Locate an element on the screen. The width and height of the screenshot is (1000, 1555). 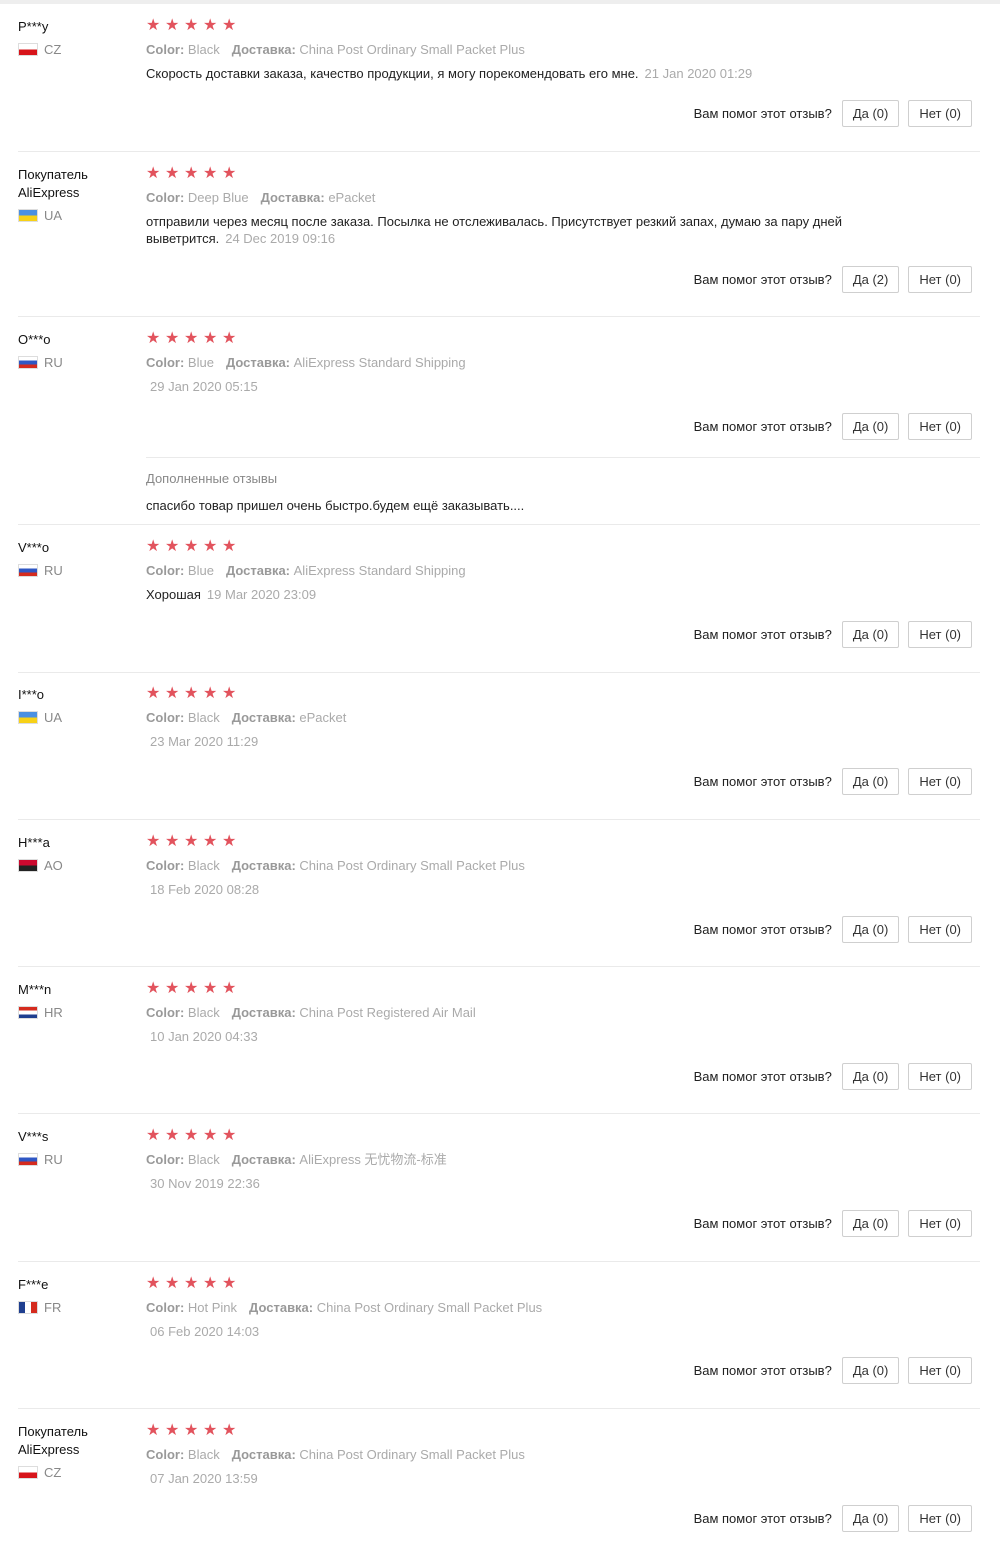
review-text: Хорошая 19 Mar 2020 23:09 is located at coordinates (506, 594).